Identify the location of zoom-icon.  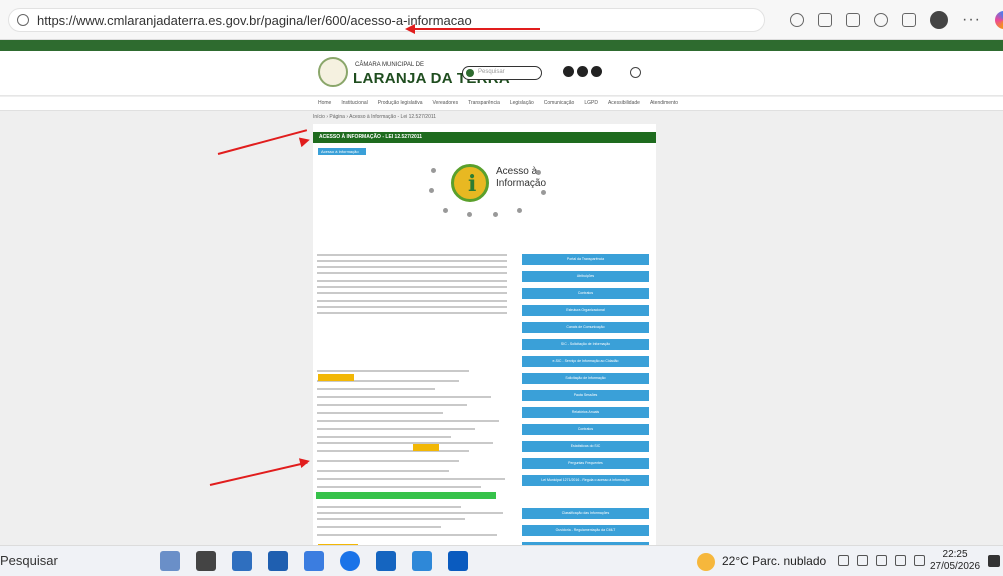
(797, 20).